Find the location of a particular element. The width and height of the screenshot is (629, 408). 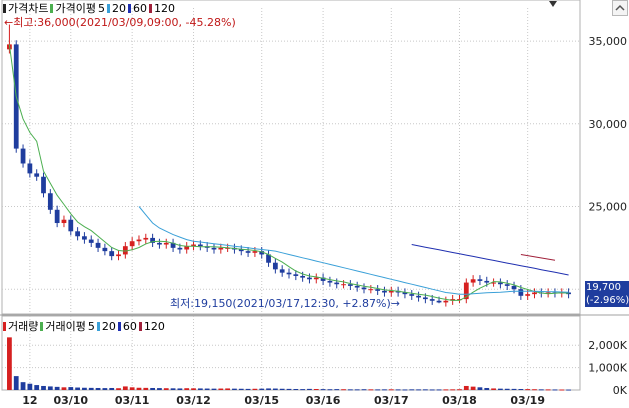

price-legend-item-1: 가격이평 is located at coordinates (73, 8).